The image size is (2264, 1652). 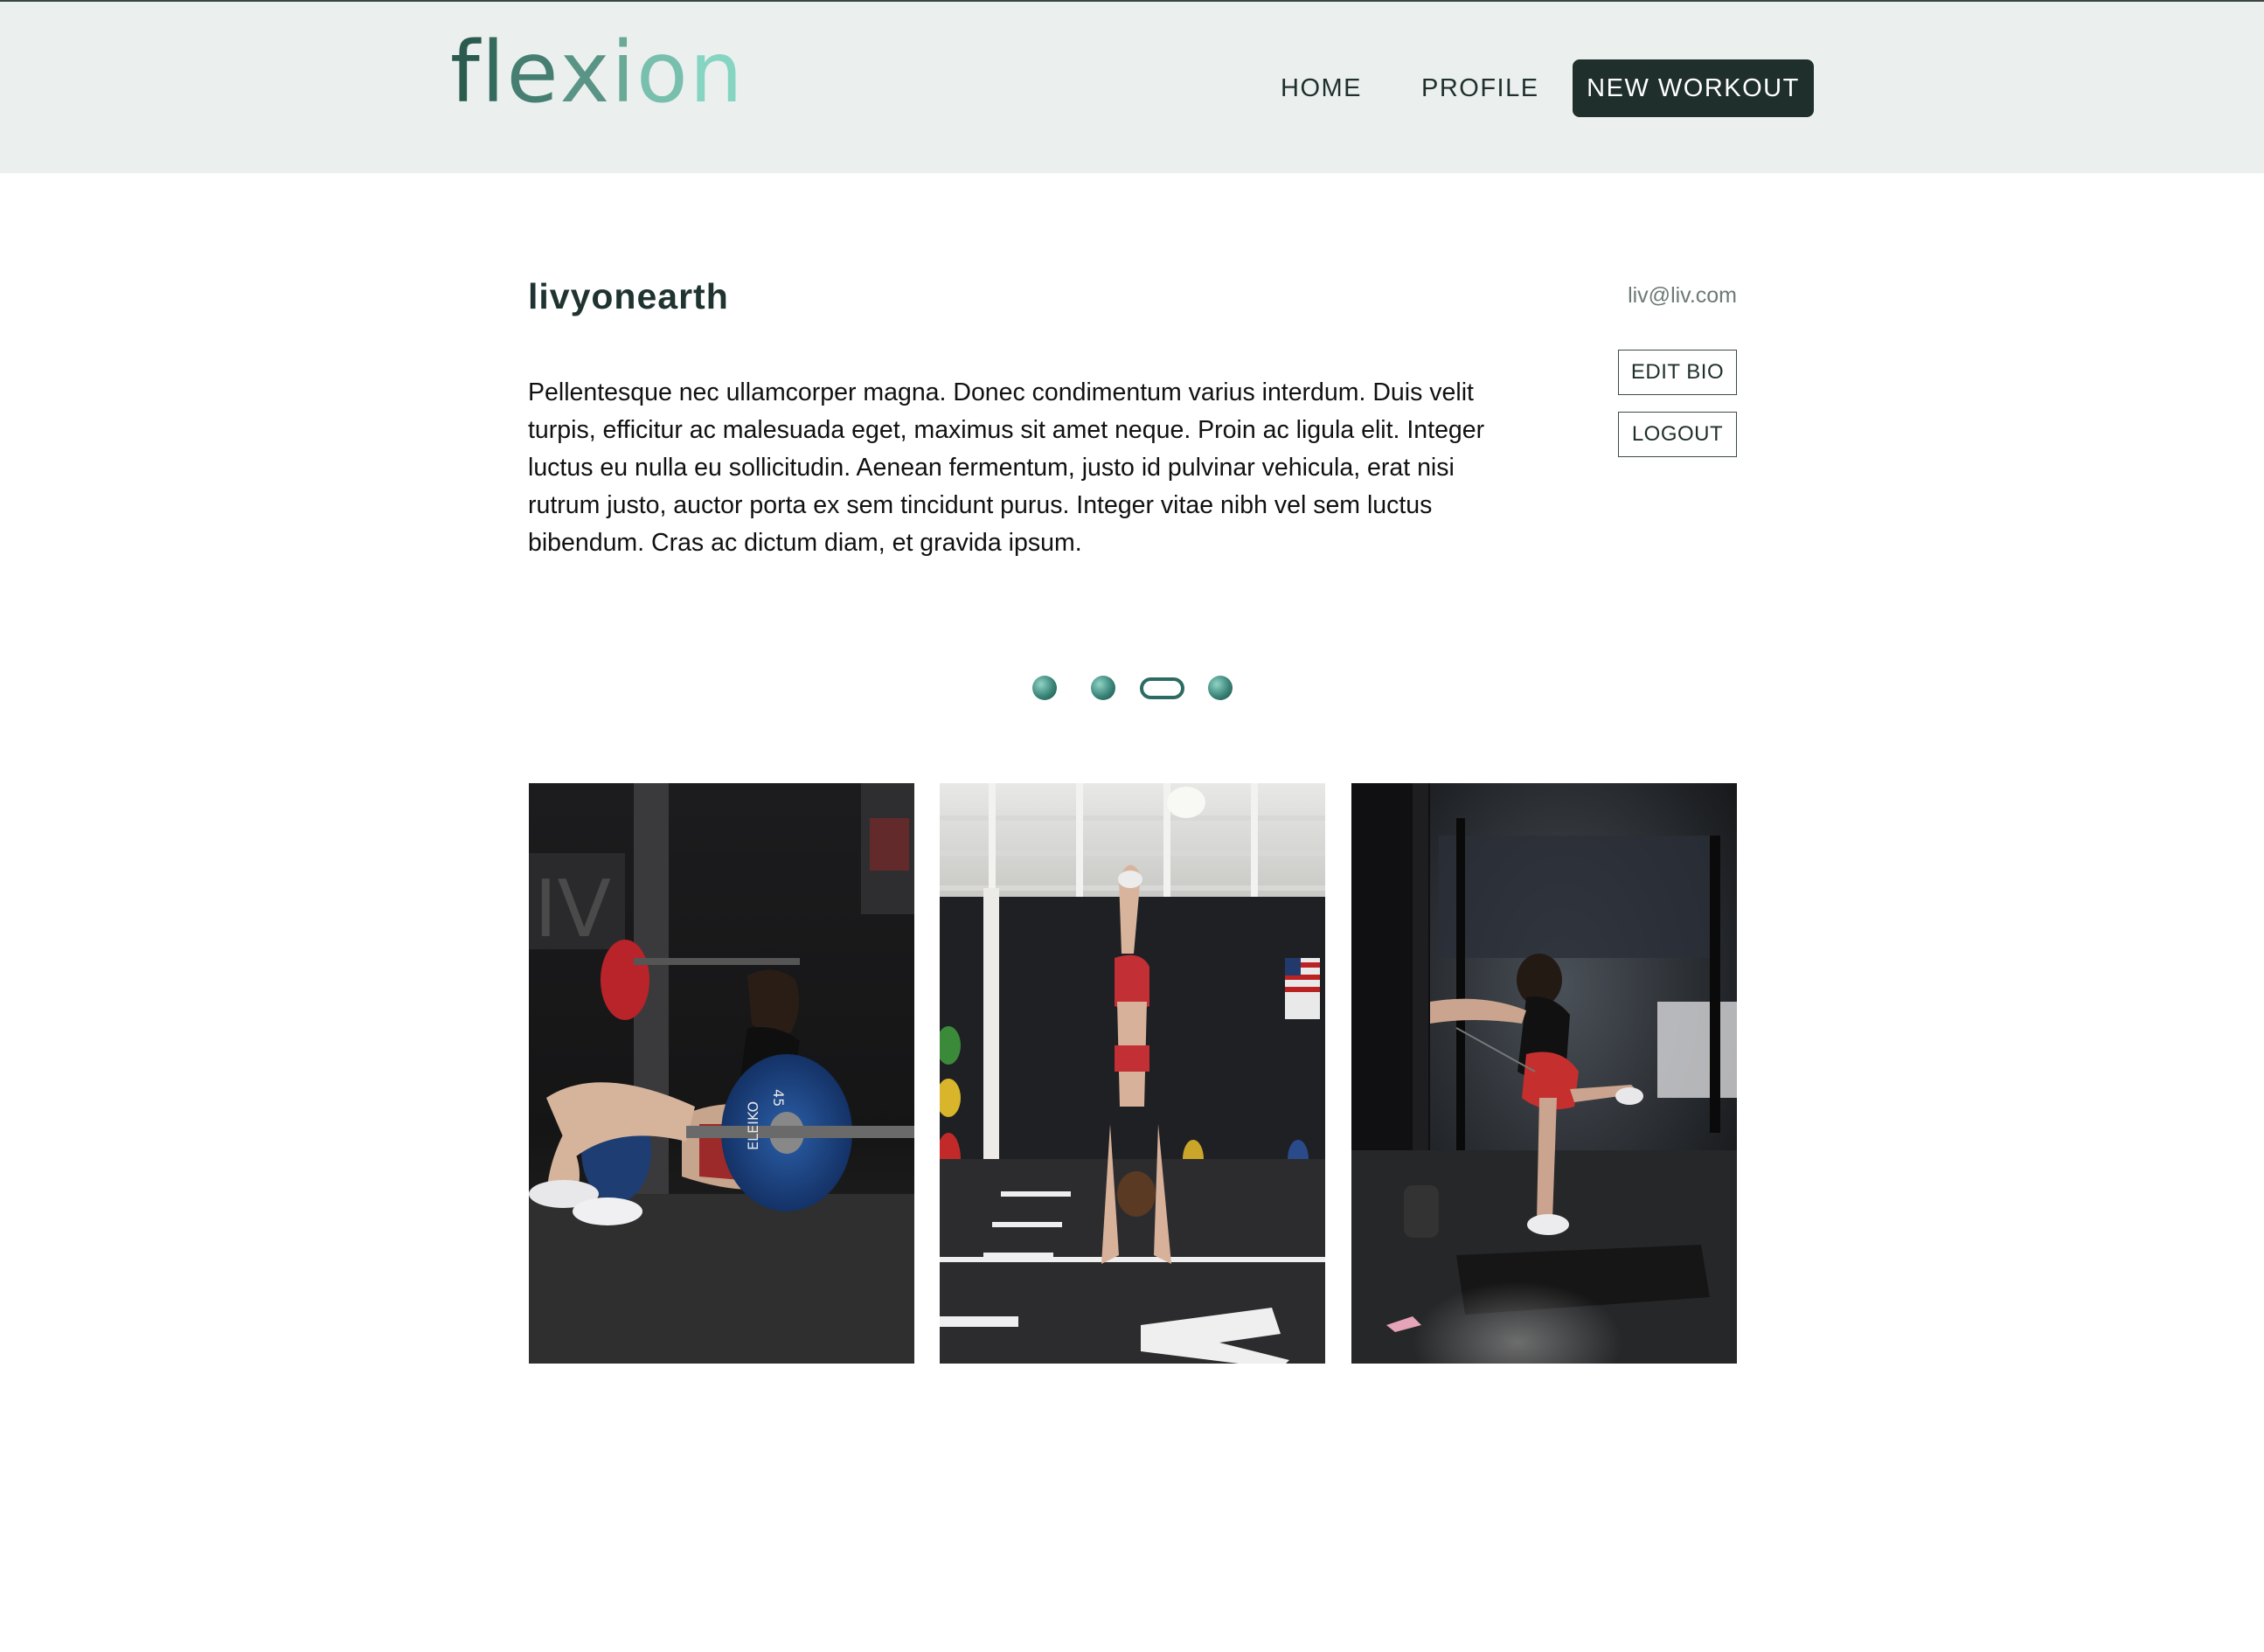 I want to click on workout-photo-hip-thrust: IV 45 ELEIKO, so click(x=721, y=1074).